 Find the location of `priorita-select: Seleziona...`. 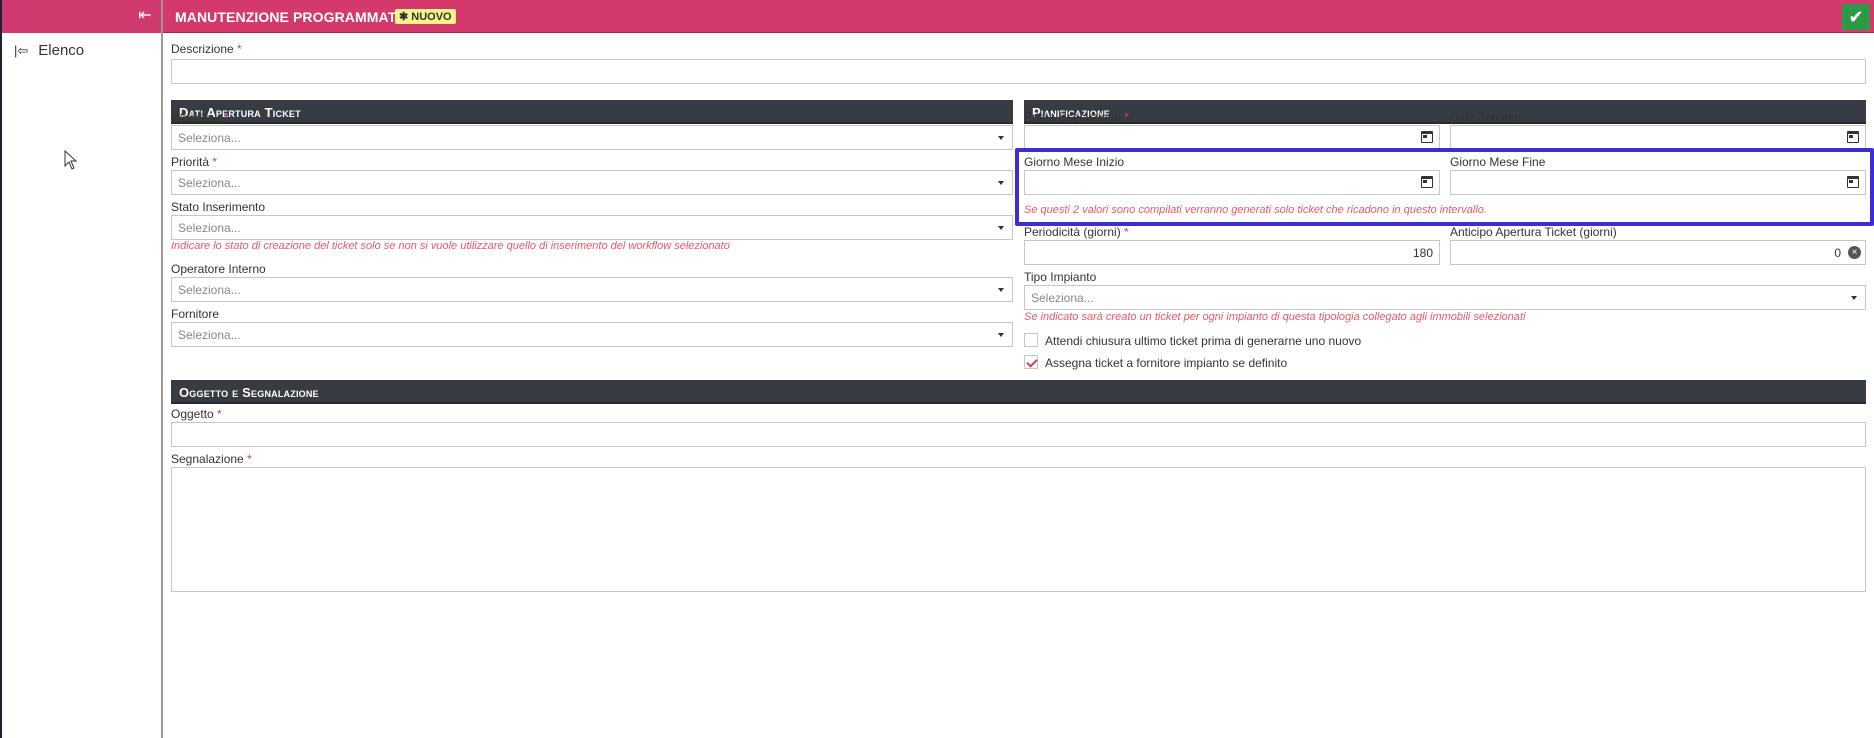

priorita-select: Seleziona... is located at coordinates (592, 182).